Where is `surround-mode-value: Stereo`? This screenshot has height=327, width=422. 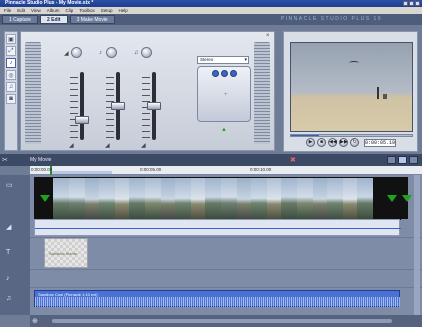 surround-mode-value: Stereo is located at coordinates (207, 59).